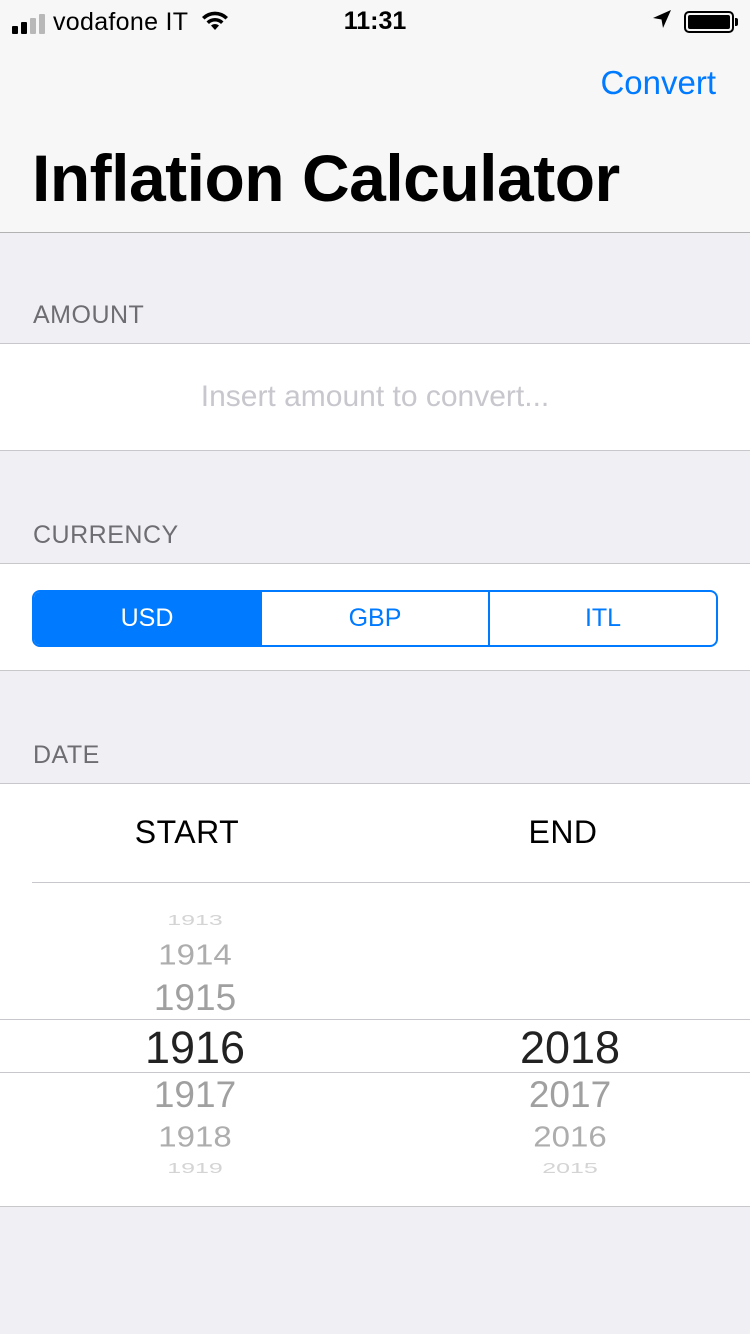 Image resolution: width=750 pixels, height=1334 pixels. What do you see at coordinates (195, 954) in the screenshot?
I see `start-year-option: 1914` at bounding box center [195, 954].